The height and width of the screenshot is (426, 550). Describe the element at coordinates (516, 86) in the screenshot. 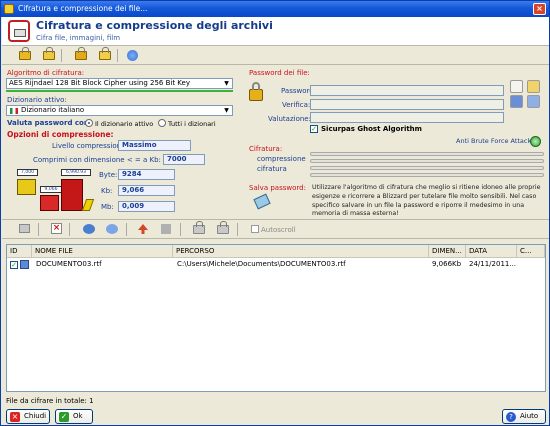

I see `keys-icon` at that location.